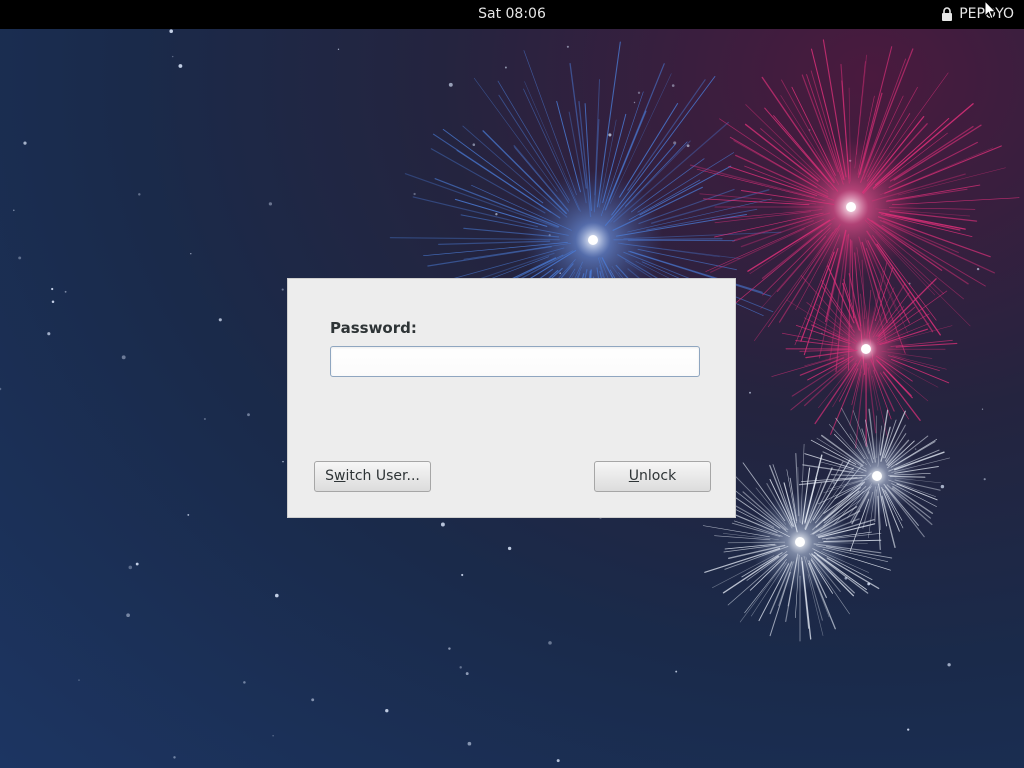  I want to click on clock: Sat 08:06, so click(512, 14).